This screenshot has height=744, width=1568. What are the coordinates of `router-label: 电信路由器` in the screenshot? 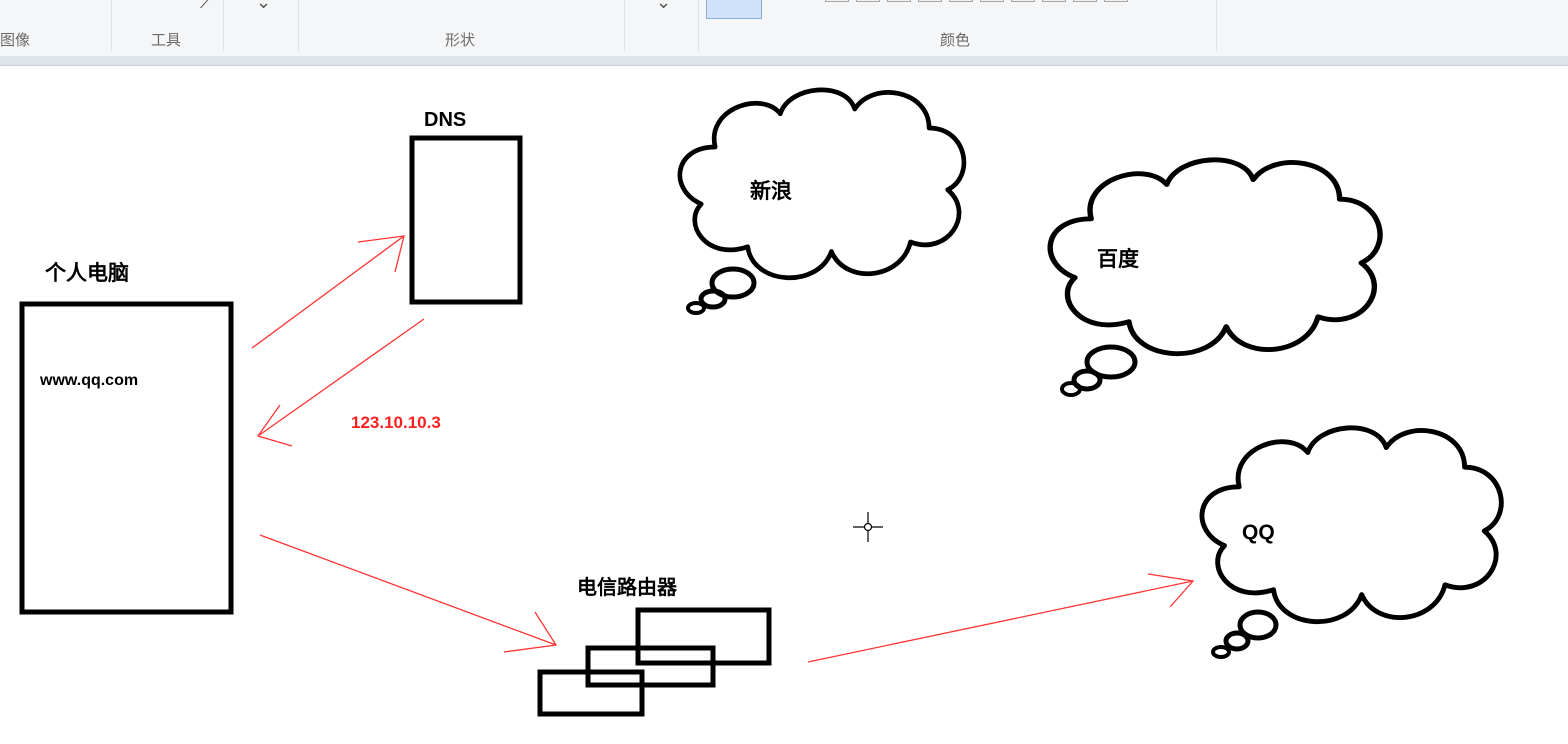 It's located at (627, 587).